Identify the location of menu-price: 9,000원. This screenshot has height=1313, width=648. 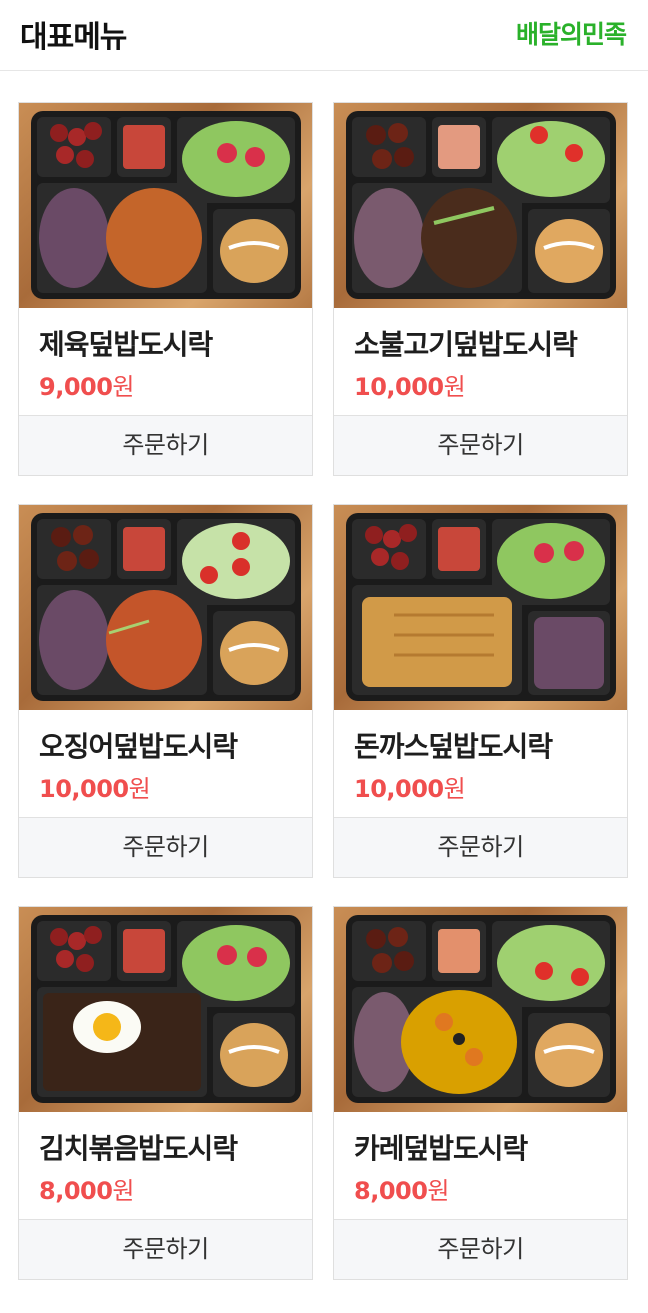
(87, 384).